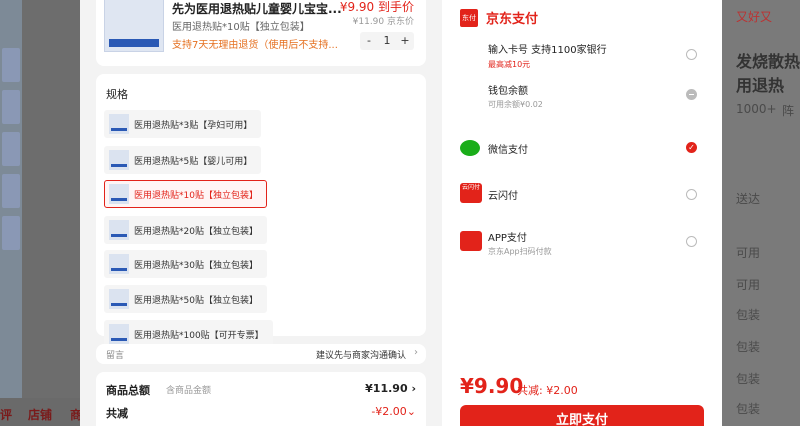 Image resolution: width=800 pixels, height=426 pixels. Describe the element at coordinates (189, 391) in the screenshot. I see `total-sub-label: 含商品金额` at that location.